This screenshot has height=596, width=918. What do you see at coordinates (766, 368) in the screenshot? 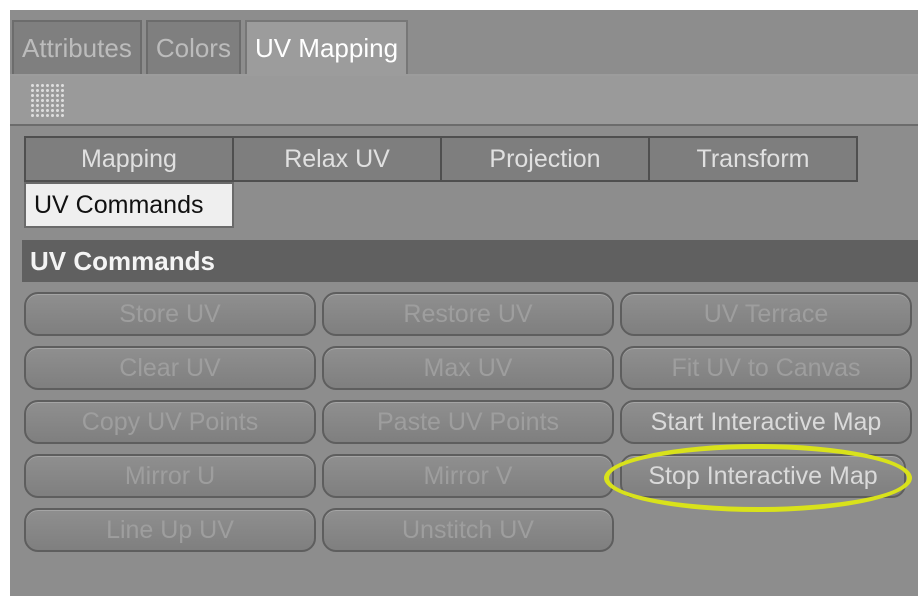
I see `fit-uv-to-canvas-button: Fit UV to Canvas` at bounding box center [766, 368].